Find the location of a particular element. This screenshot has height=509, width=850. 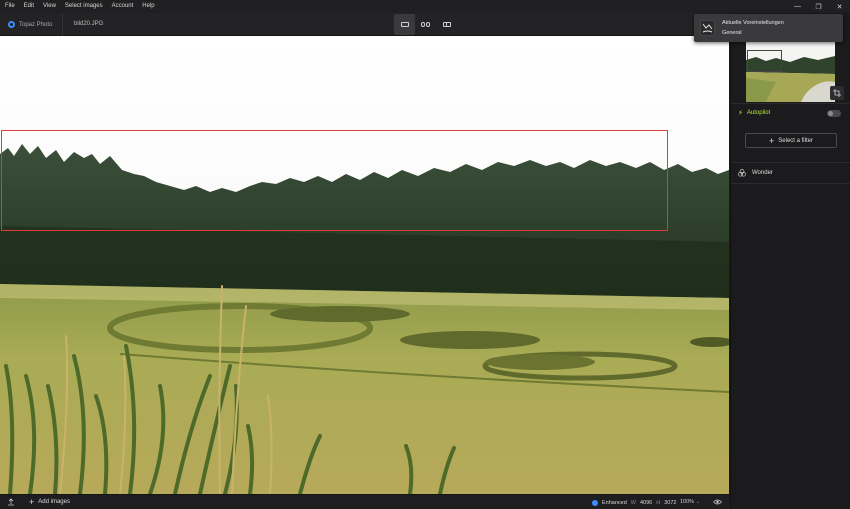

filter-item-wonder: Wonder is located at coordinates (790, 173).